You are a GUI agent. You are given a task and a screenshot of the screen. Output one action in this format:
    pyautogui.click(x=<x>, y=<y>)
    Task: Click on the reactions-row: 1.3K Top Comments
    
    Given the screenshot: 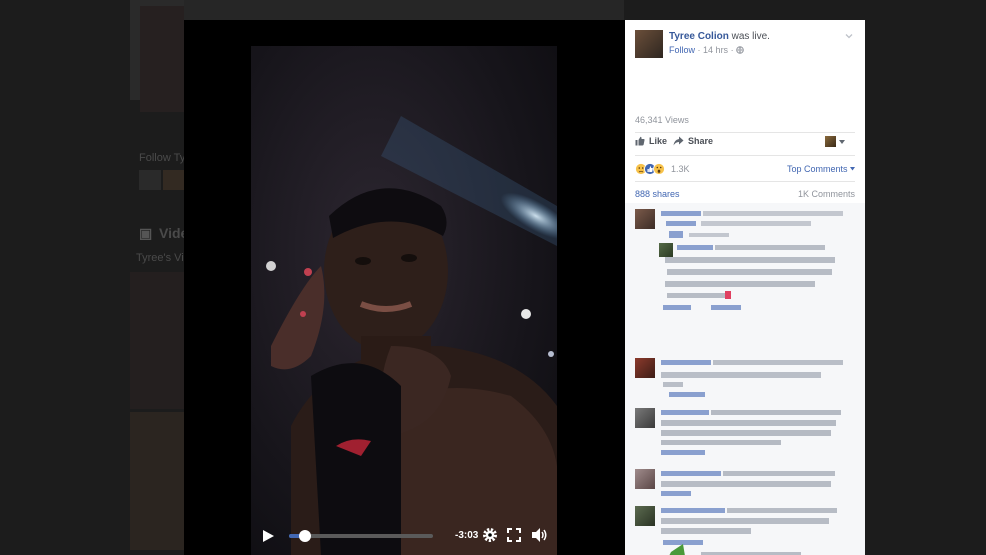 What is the action you would take?
    pyautogui.click(x=745, y=170)
    